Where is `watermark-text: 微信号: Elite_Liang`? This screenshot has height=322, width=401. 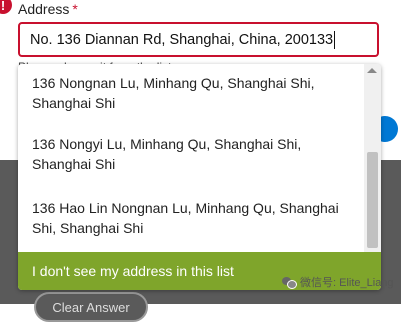
watermark-text: 微信号: Elite_Liang is located at coordinates (347, 283).